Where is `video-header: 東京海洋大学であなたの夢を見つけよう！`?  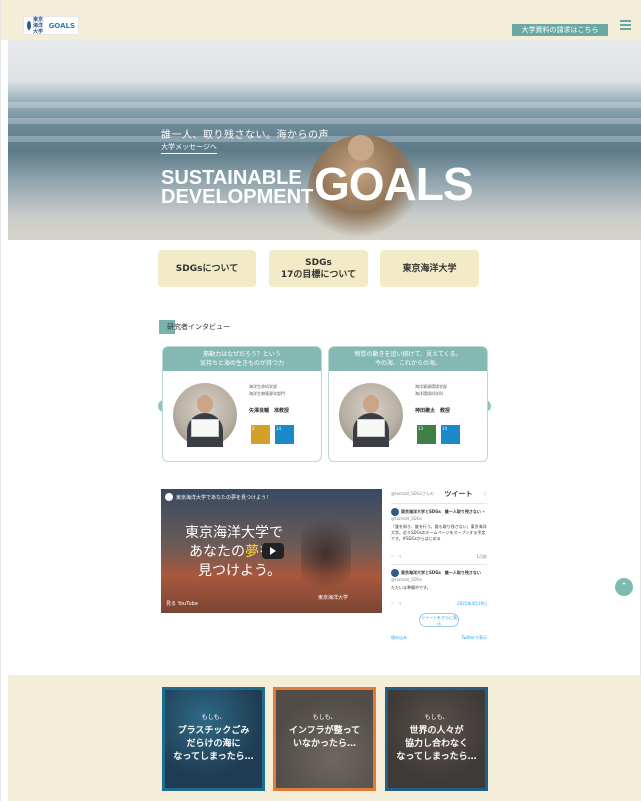
video-header: 東京海洋大学であなたの夢を見つけよう！ is located at coordinates (218, 497).